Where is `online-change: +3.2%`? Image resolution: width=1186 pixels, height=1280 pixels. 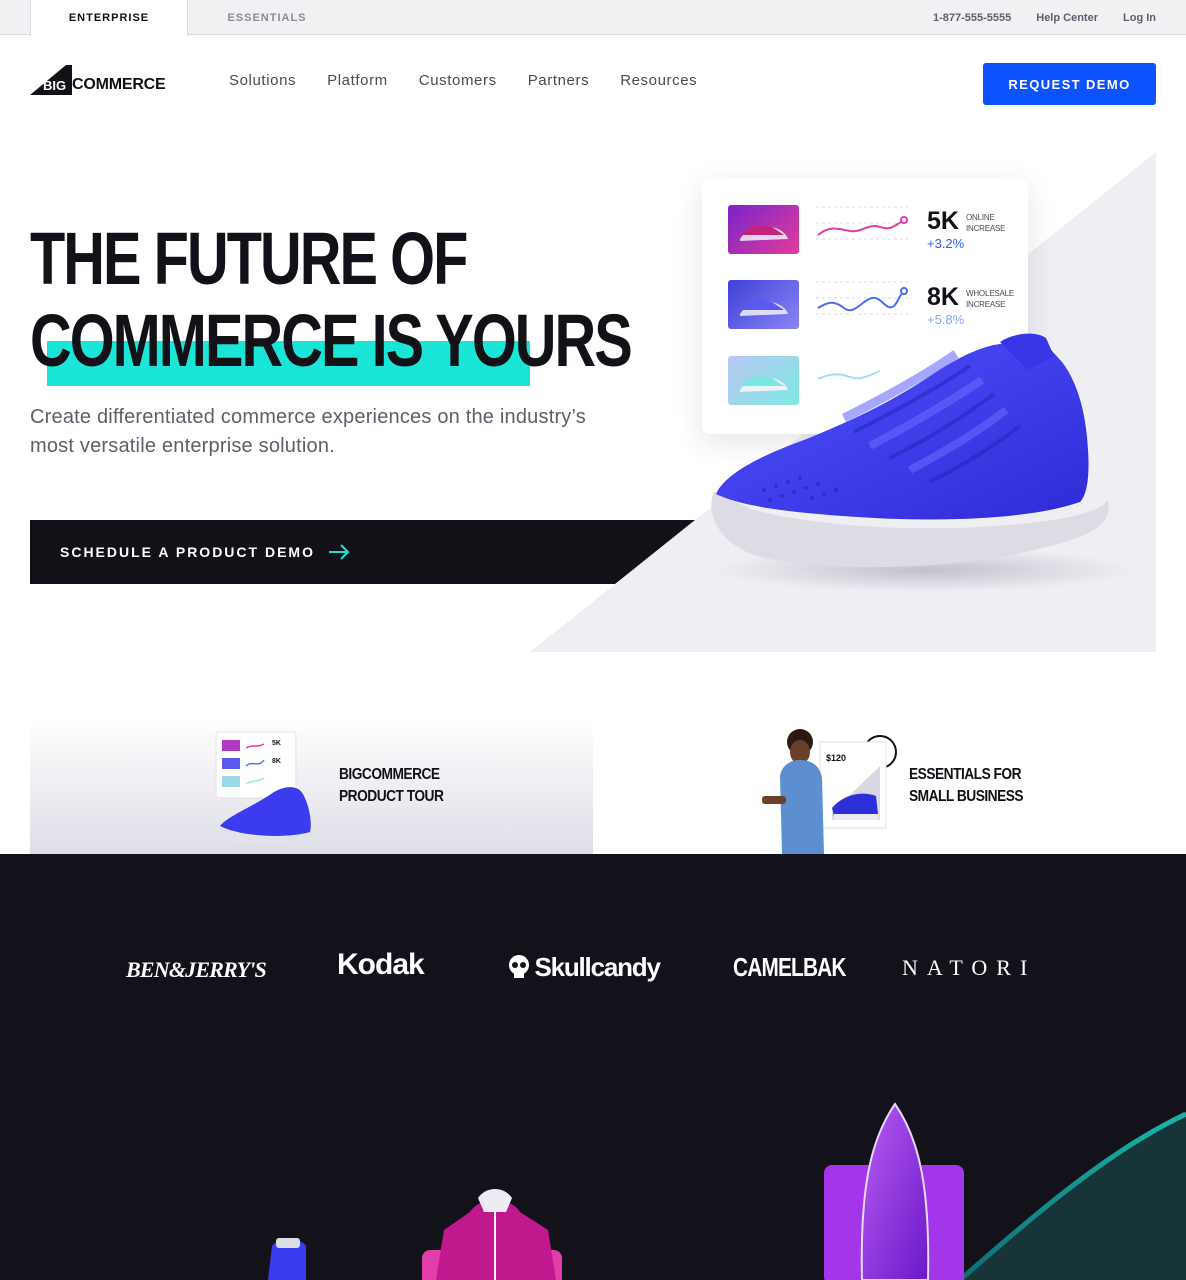
online-change: +3.2% is located at coordinates (946, 243).